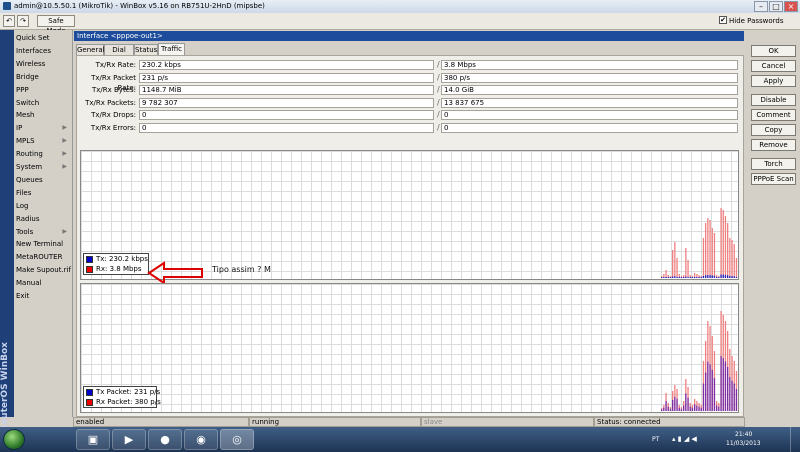 The height and width of the screenshot is (452, 800). I want to click on submenu-arrow-icon: ▶, so click(64, 166).